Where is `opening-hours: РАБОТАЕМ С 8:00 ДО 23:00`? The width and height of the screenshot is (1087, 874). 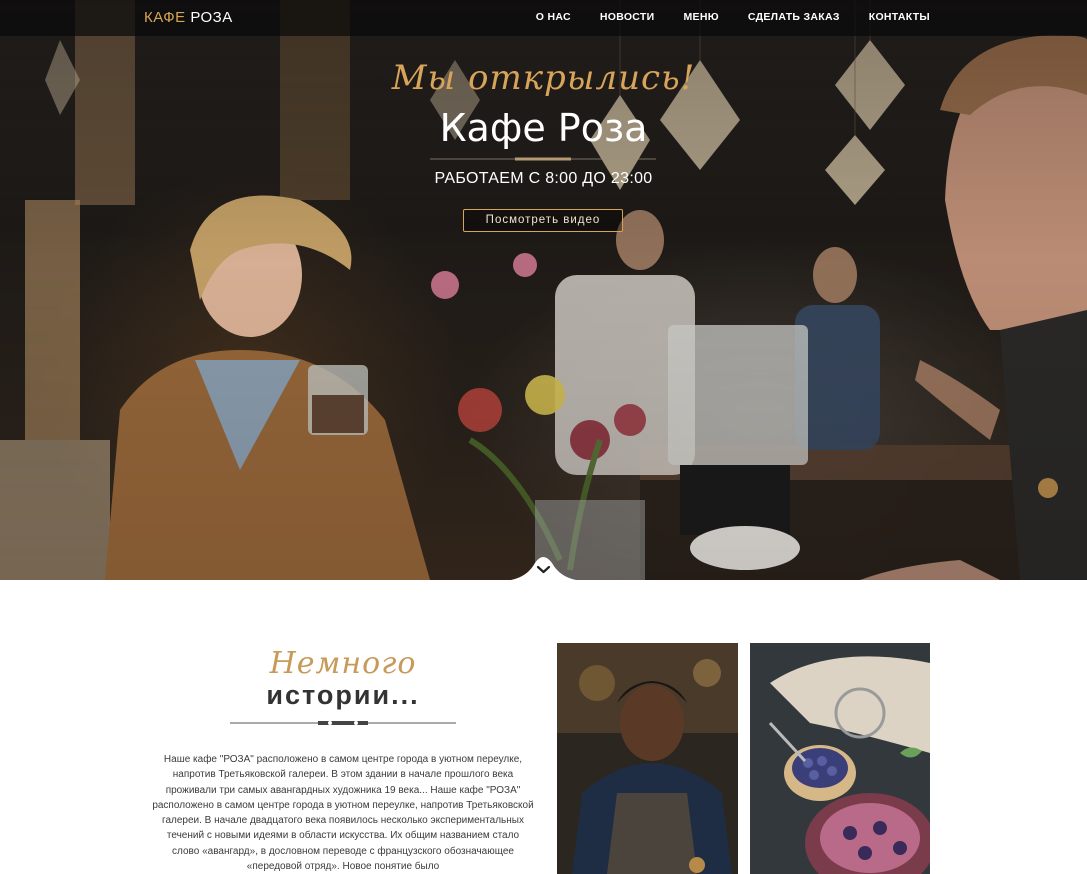 opening-hours: РАБОТАЕМ С 8:00 ДО 23:00 is located at coordinates (543, 178).